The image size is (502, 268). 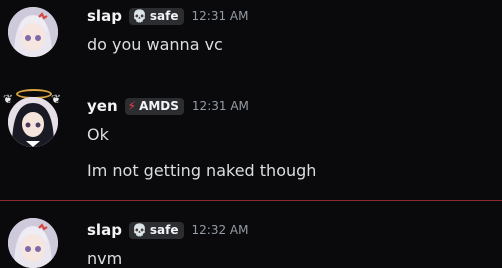 I want to click on message-text: do you wanna vc, so click(x=155, y=44).